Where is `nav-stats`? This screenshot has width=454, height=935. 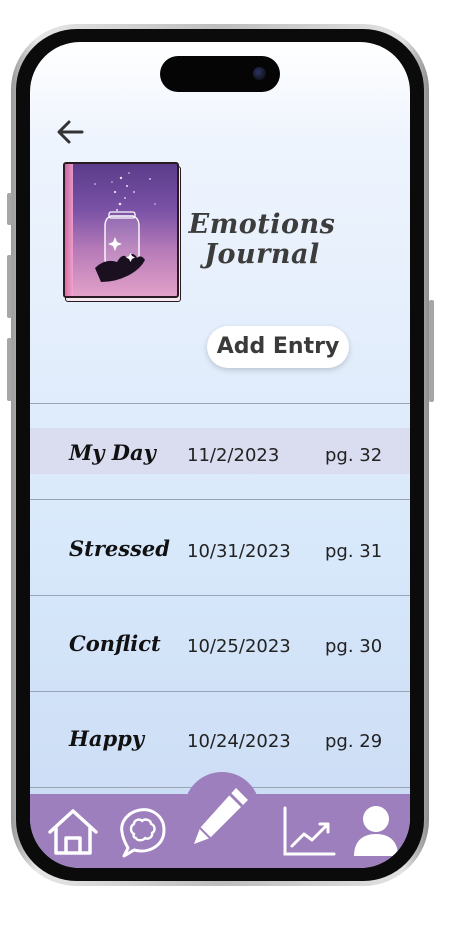
nav-stats is located at coordinates (309, 832).